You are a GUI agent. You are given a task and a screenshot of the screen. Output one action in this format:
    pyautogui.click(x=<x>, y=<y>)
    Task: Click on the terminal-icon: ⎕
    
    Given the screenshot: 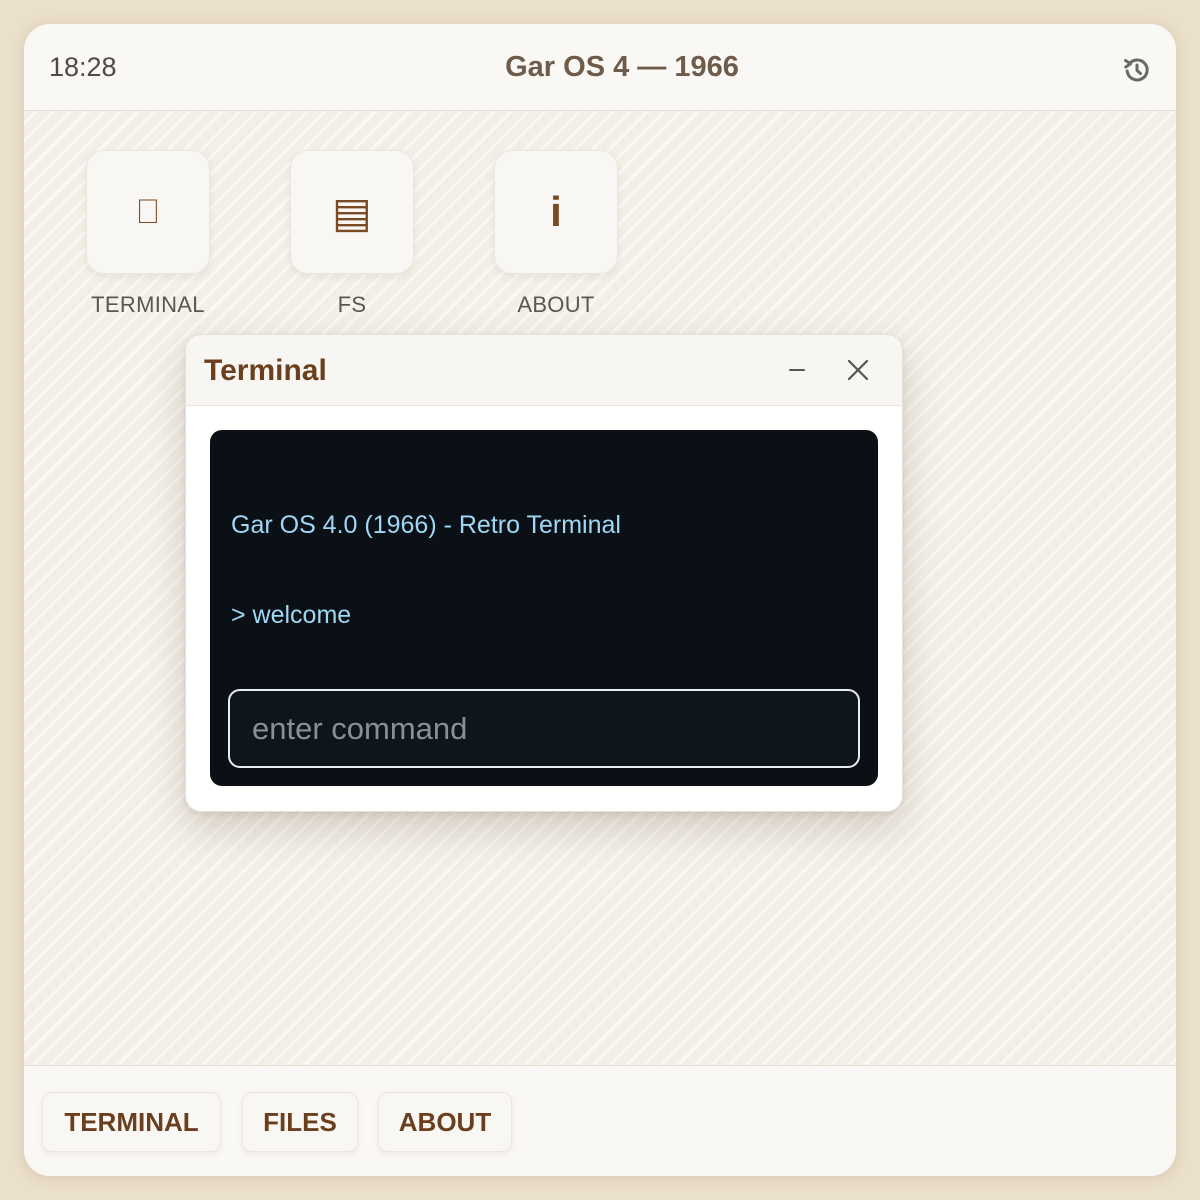 What is the action you would take?
    pyautogui.click(x=148, y=212)
    